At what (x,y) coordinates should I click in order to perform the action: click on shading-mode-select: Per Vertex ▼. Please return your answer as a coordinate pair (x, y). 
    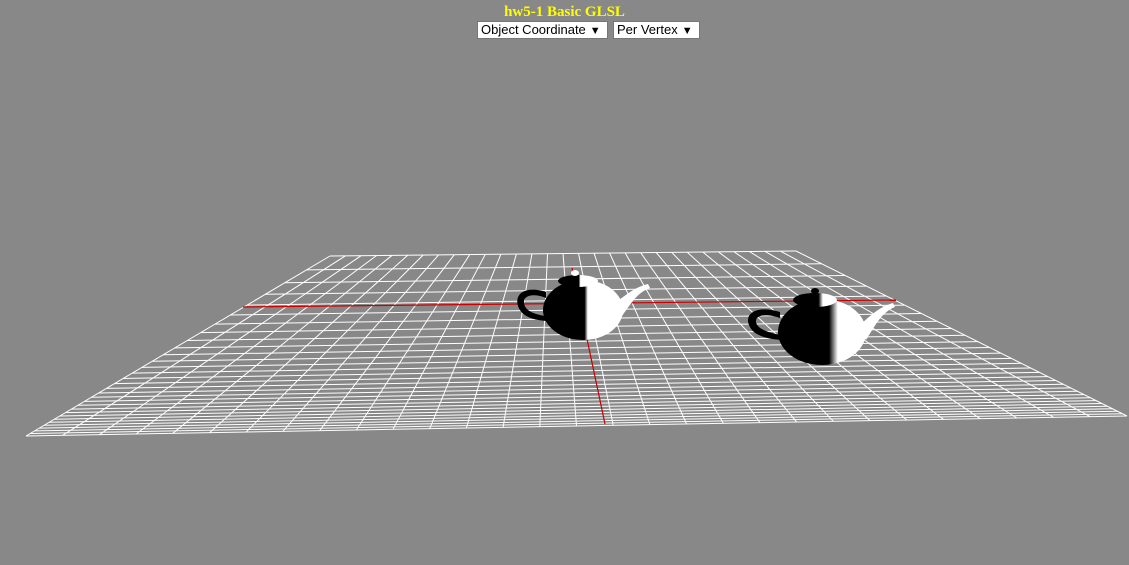
    Looking at the image, I should click on (656, 30).